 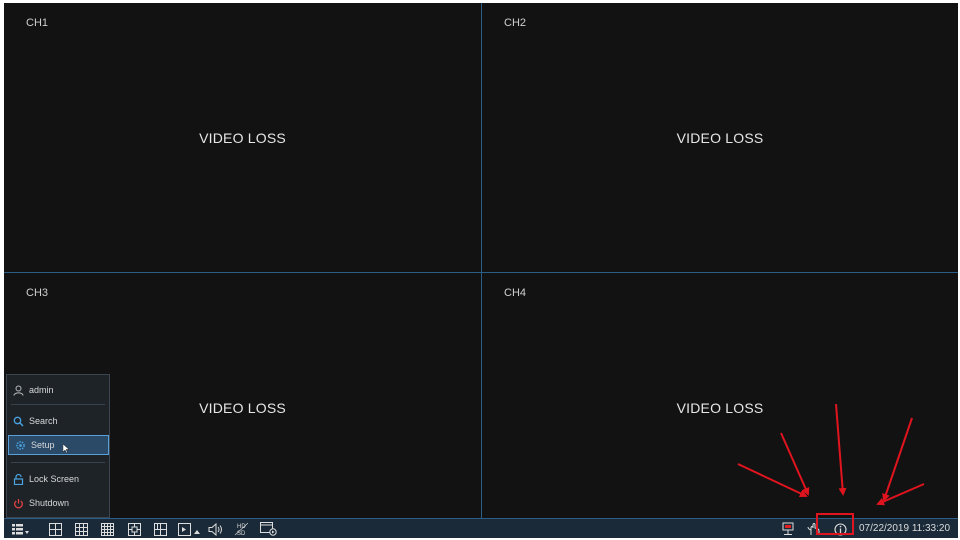 What do you see at coordinates (81, 529) in the screenshot?
I see `layout-9-icon` at bounding box center [81, 529].